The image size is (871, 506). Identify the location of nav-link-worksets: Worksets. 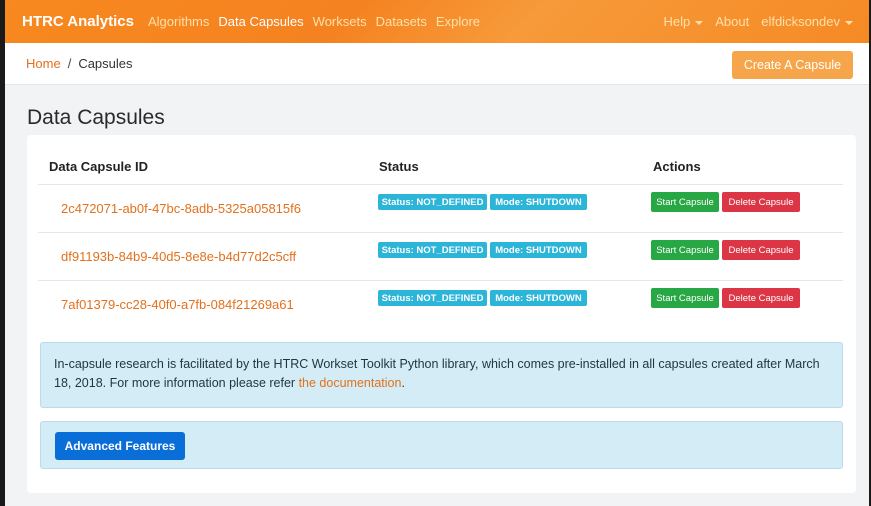
(340, 21).